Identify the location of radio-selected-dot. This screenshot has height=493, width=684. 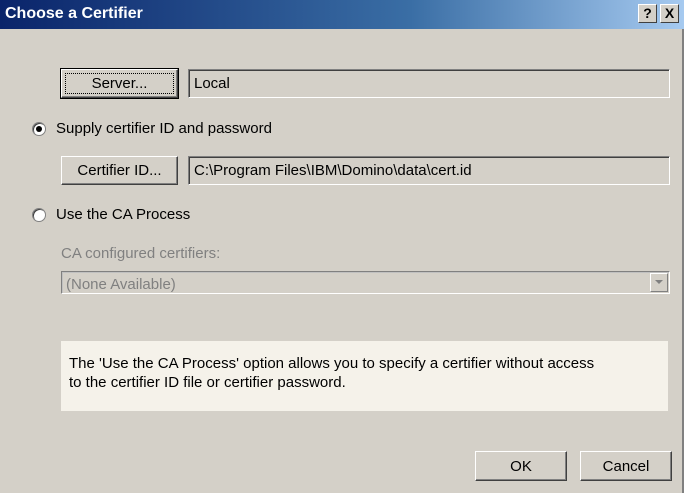
(39, 129).